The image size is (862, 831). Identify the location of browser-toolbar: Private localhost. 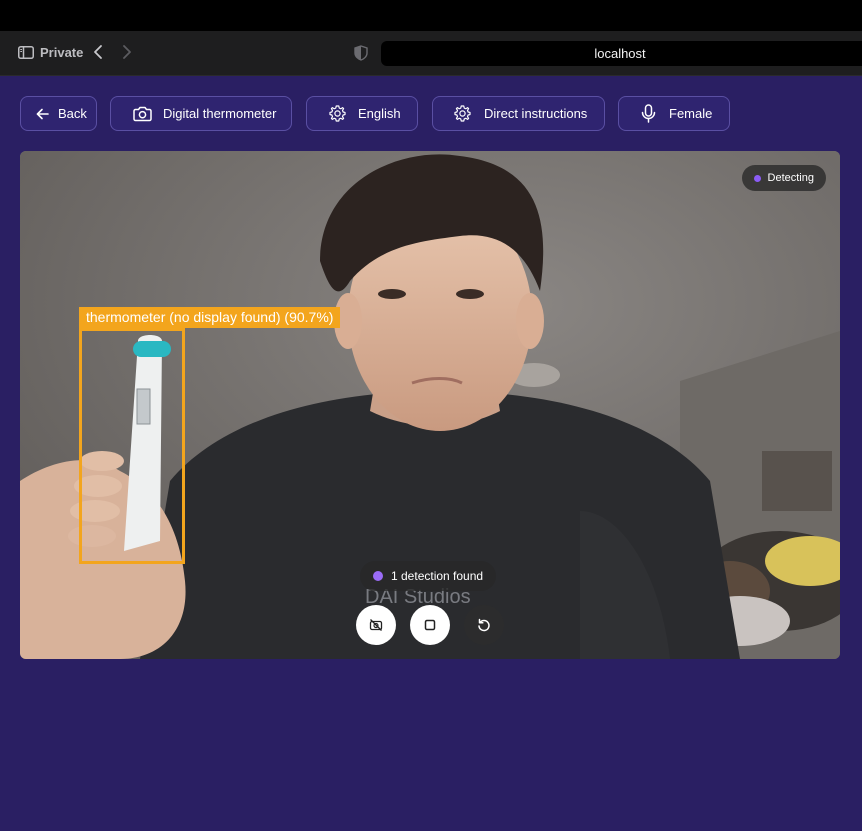
(431, 53).